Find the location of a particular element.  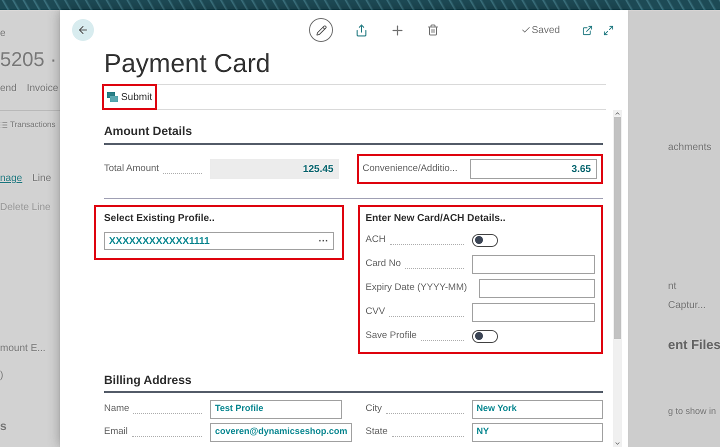

text-field: New York is located at coordinates (537, 409).